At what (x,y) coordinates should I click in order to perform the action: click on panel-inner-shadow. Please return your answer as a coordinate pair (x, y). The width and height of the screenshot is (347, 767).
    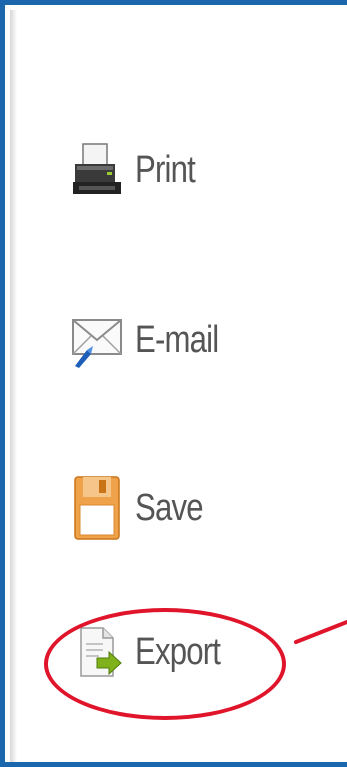
    Looking at the image, I should click on (13, 386).